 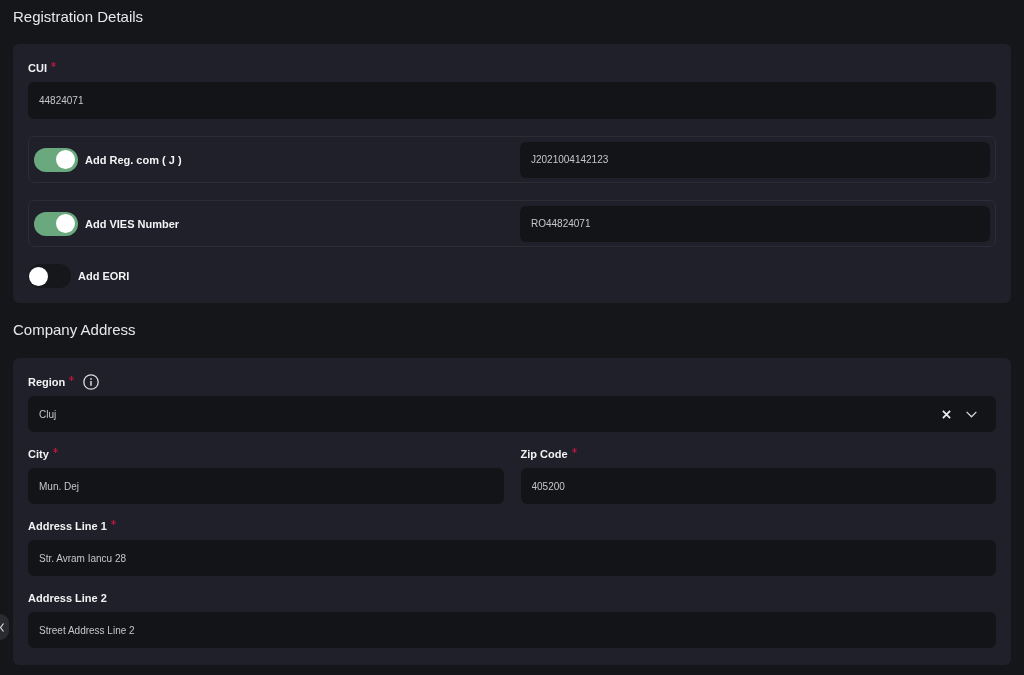 What do you see at coordinates (91, 382) in the screenshot?
I see `info-icon` at bounding box center [91, 382].